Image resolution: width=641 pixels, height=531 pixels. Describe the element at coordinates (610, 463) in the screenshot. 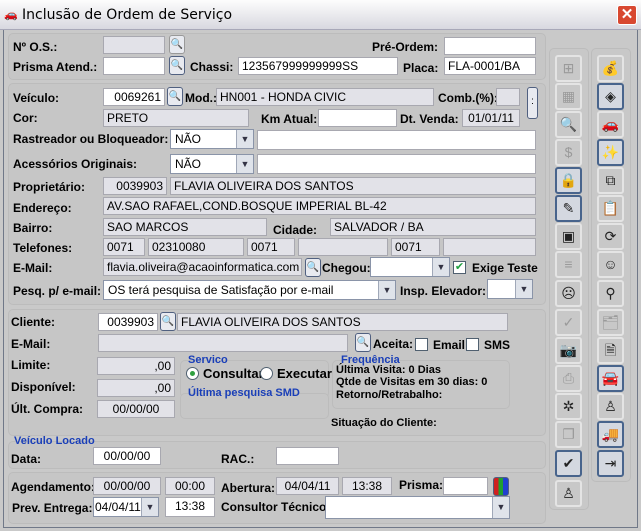

I see `exit-door-icon: ⇥` at that location.